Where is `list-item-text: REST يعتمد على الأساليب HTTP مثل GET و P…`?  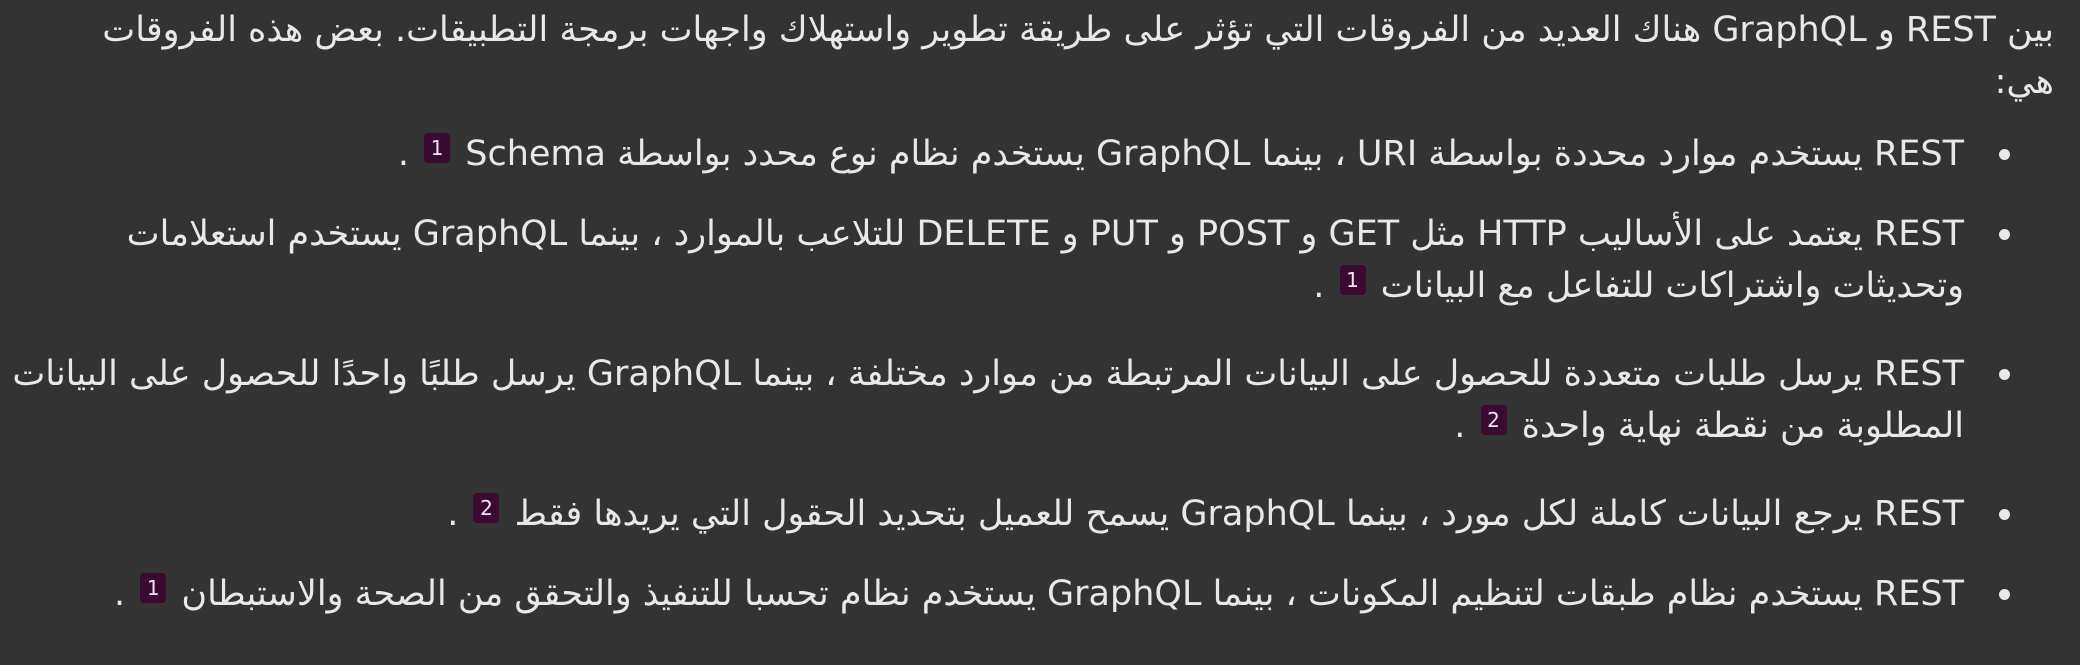 list-item-text: REST يعتمد على الأساليب HTTP مثل GET و P… is located at coordinates (1045, 260).